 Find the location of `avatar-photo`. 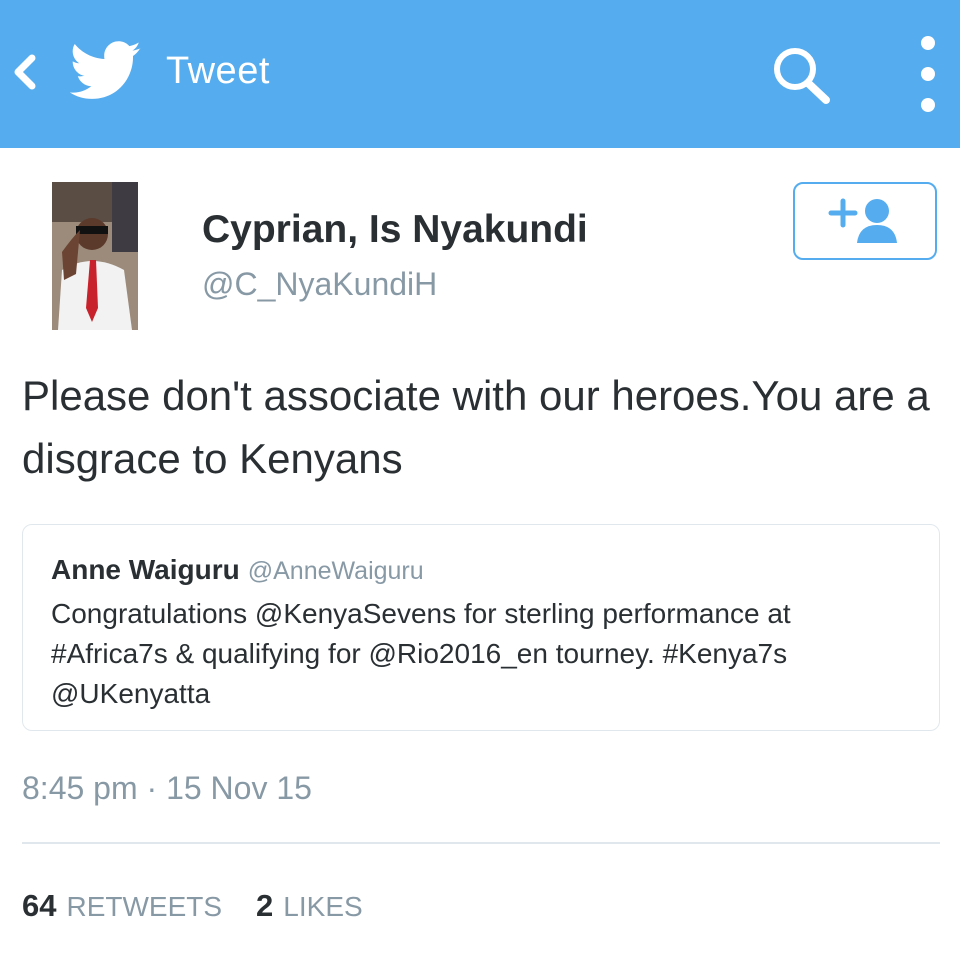

avatar-photo is located at coordinates (95, 256).